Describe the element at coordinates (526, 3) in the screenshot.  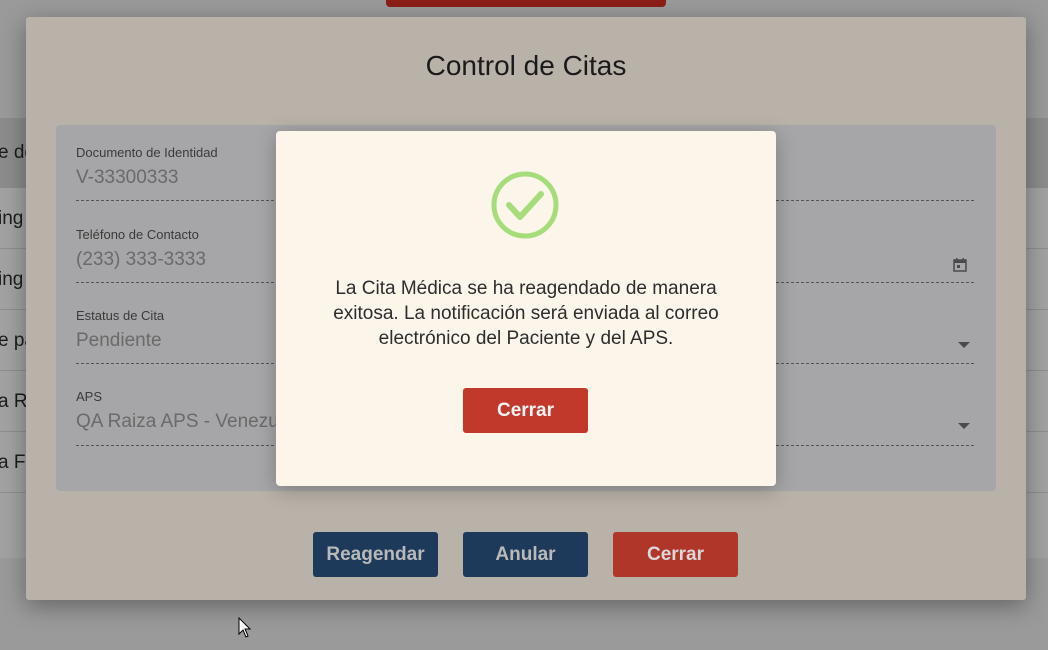
I see `top-bar` at that location.